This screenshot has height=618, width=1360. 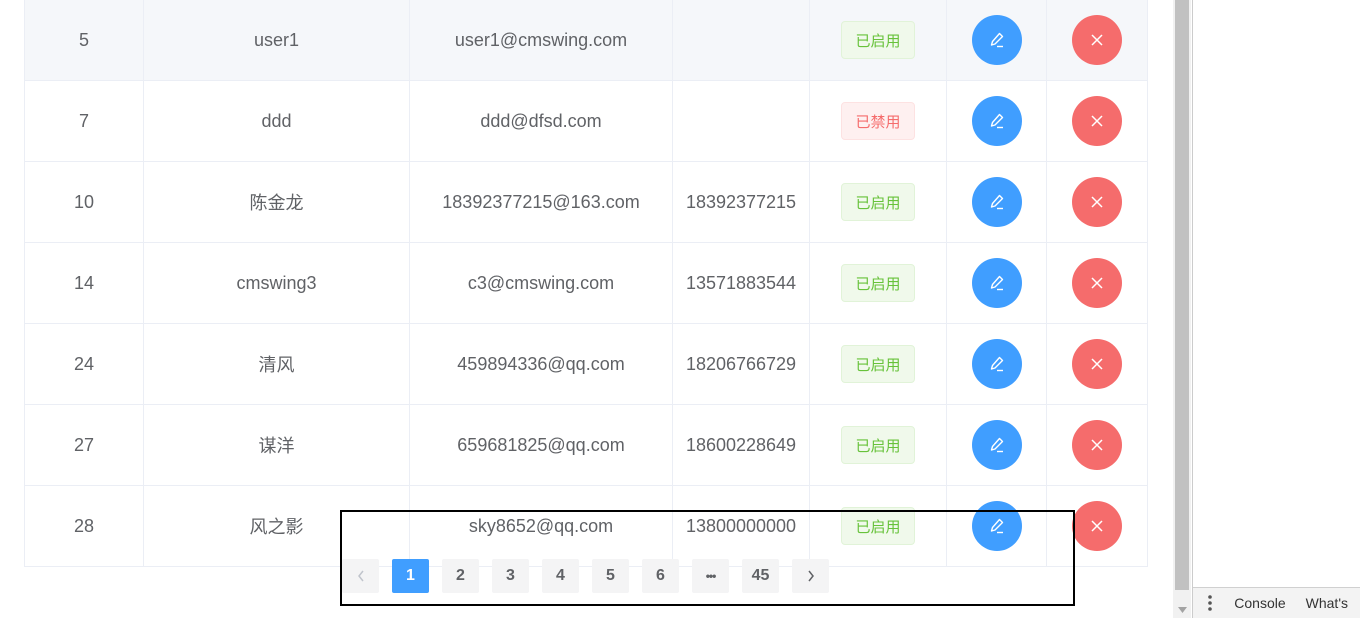 What do you see at coordinates (610, 576) in the screenshot?
I see `page-button-5: 5` at bounding box center [610, 576].